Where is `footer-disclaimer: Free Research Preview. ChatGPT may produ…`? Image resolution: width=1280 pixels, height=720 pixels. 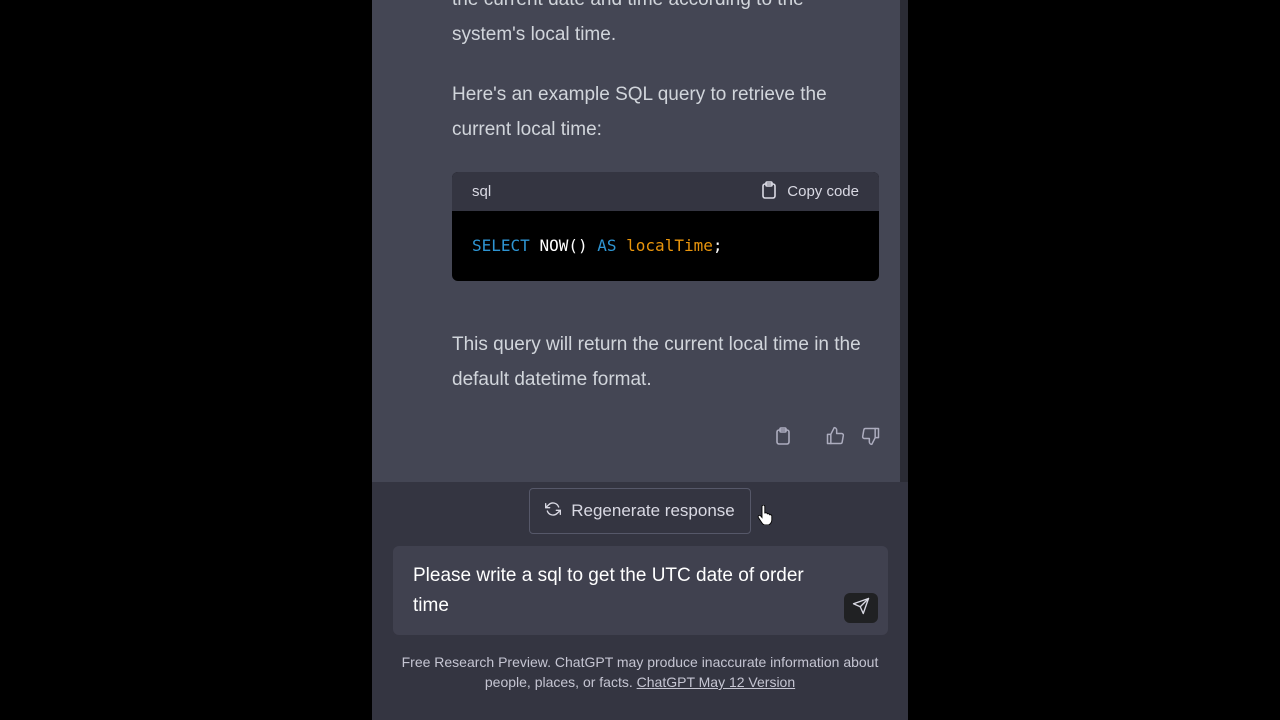
footer-disclaimer: Free Research Preview. ChatGPT may produ… is located at coordinates (640, 672).